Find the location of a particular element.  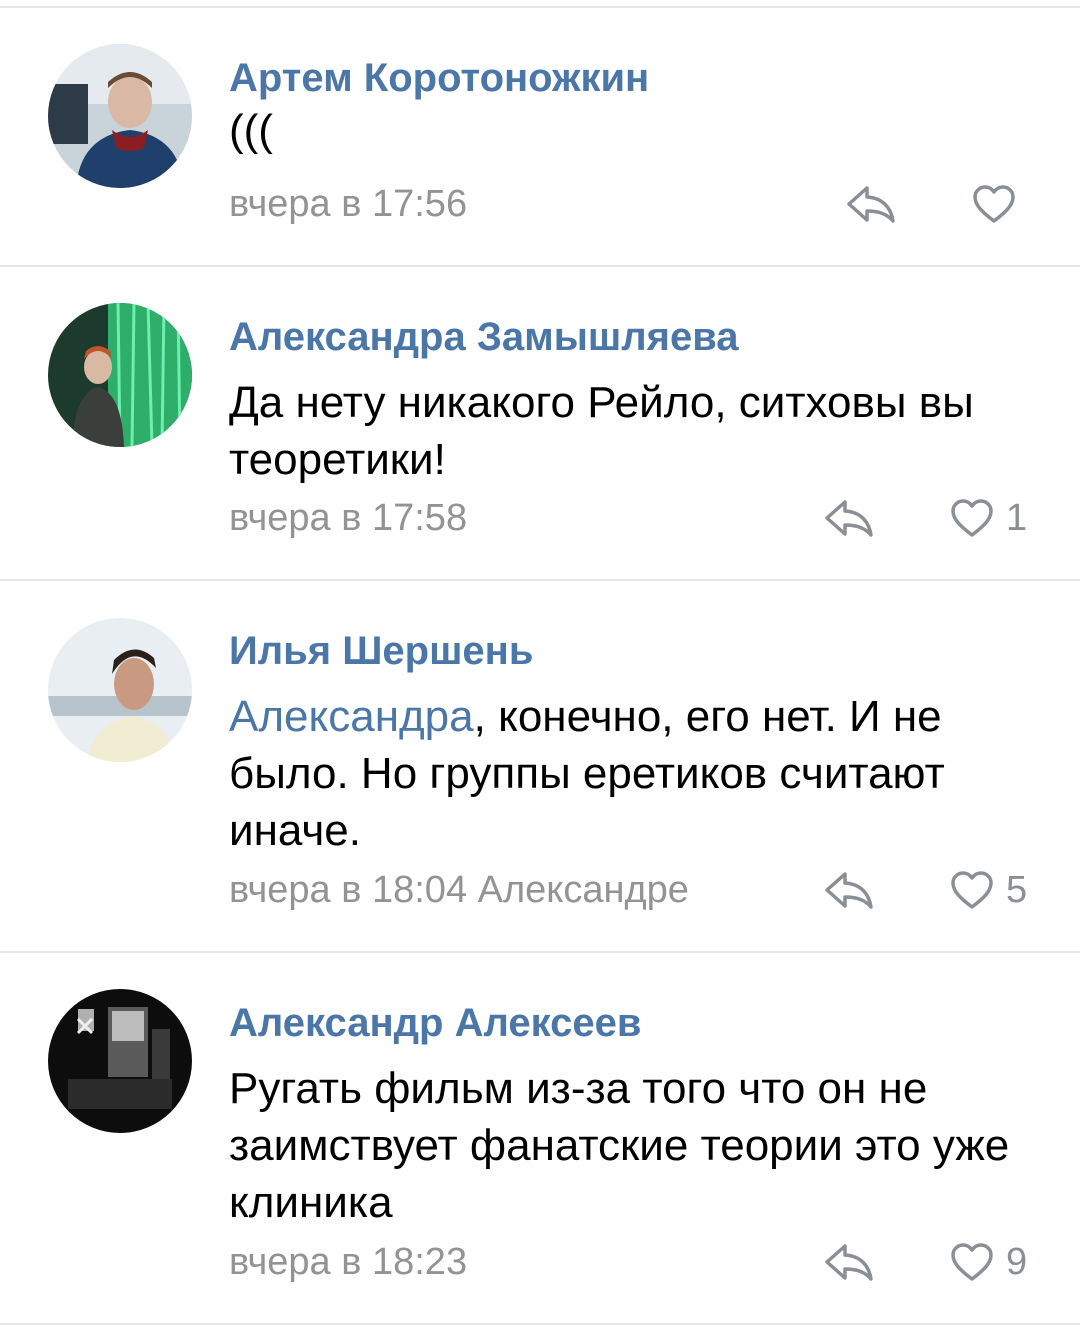

comment-time: вчера в 17:56 is located at coordinates (348, 204).